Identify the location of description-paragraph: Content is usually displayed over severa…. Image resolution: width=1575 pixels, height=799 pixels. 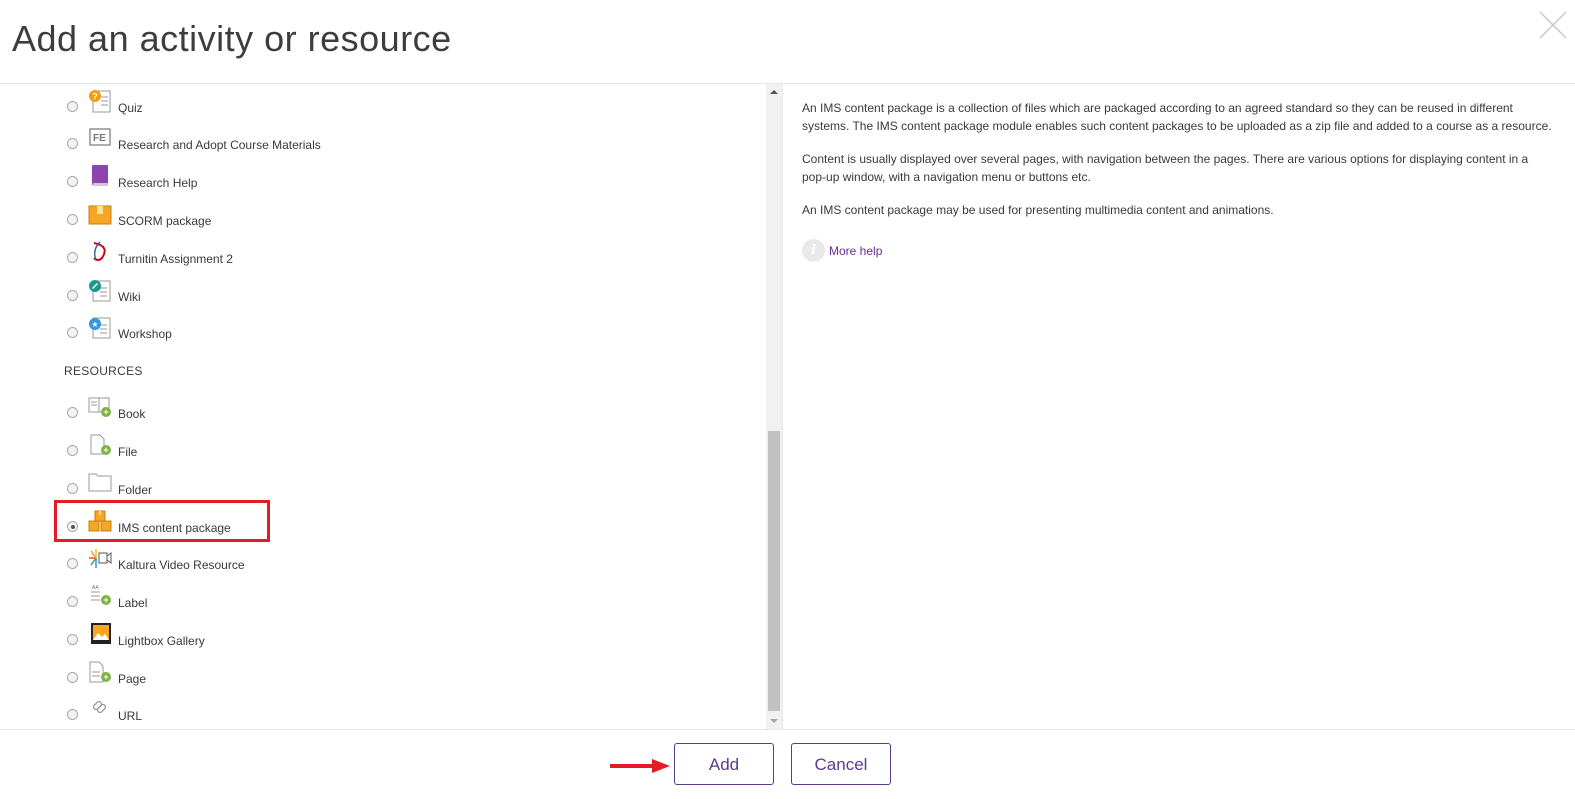
(1165, 168).